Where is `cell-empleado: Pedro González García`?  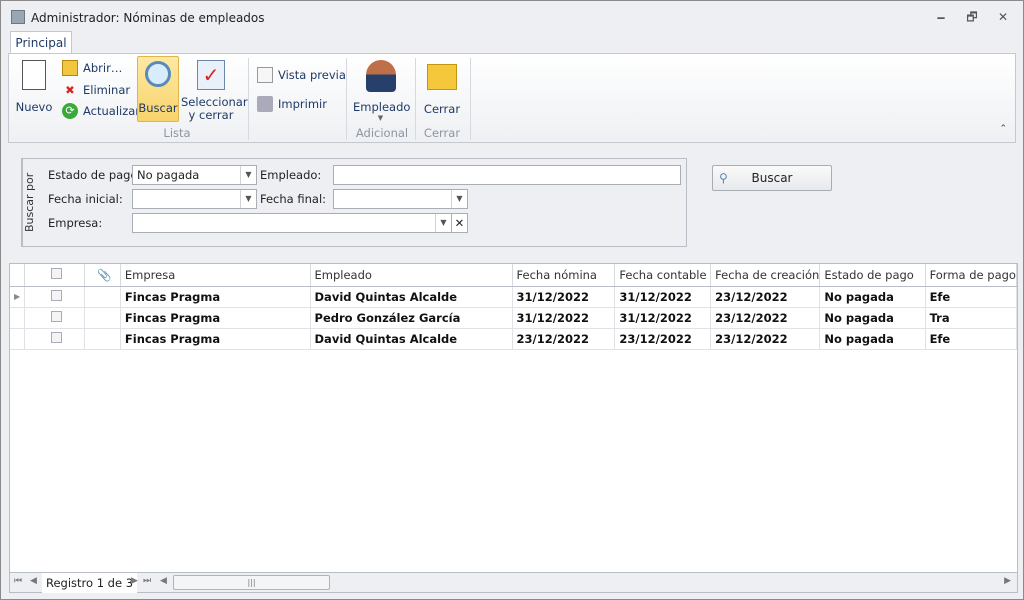 cell-empleado: Pedro González García is located at coordinates (411, 318).